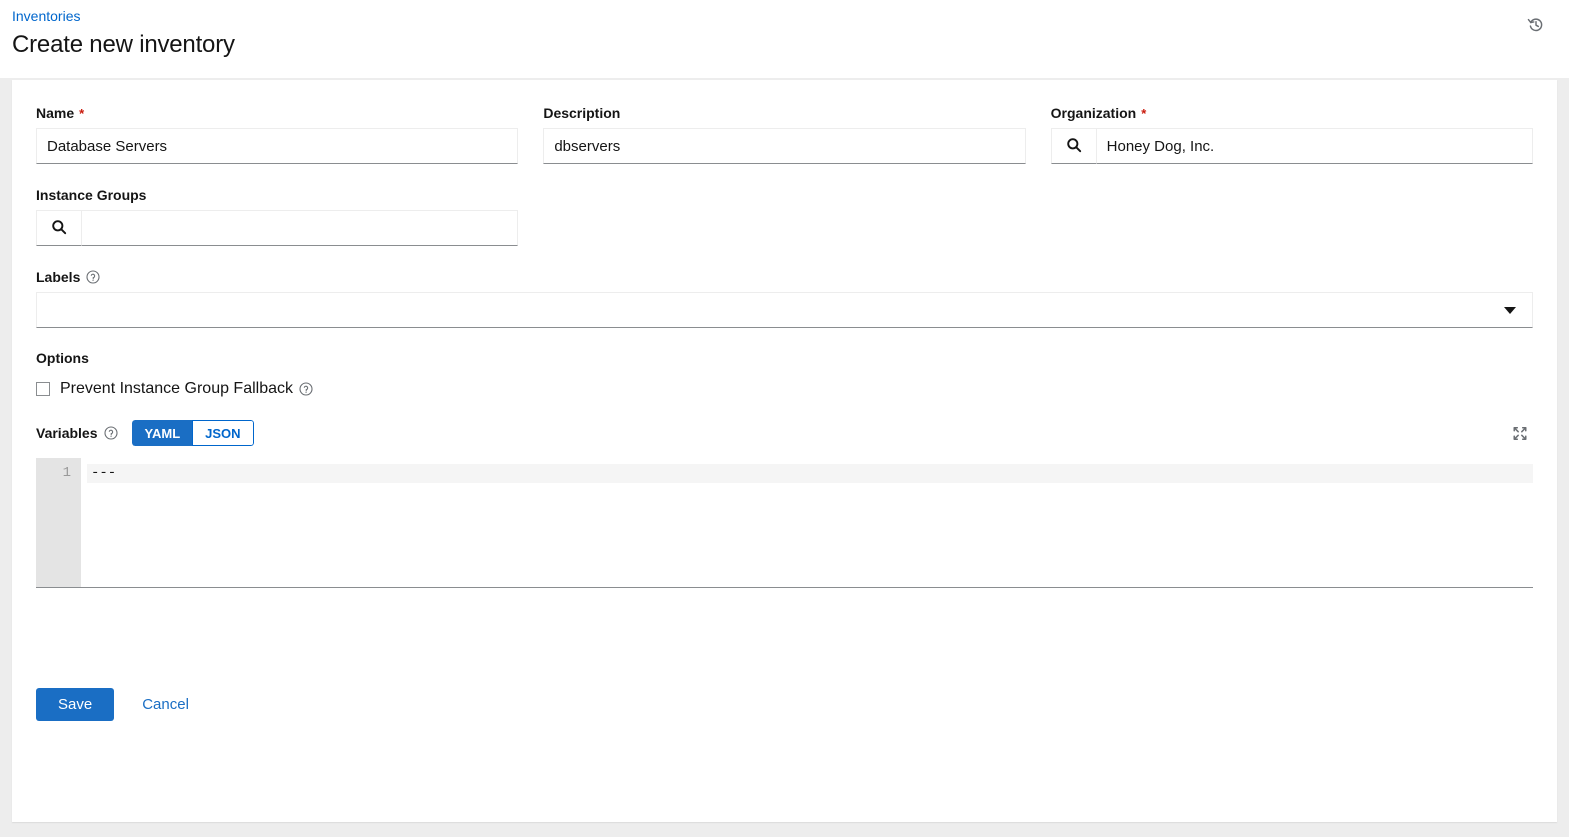 The height and width of the screenshot is (837, 1569). Describe the element at coordinates (1314, 146) in the screenshot. I see `organization-input` at that location.